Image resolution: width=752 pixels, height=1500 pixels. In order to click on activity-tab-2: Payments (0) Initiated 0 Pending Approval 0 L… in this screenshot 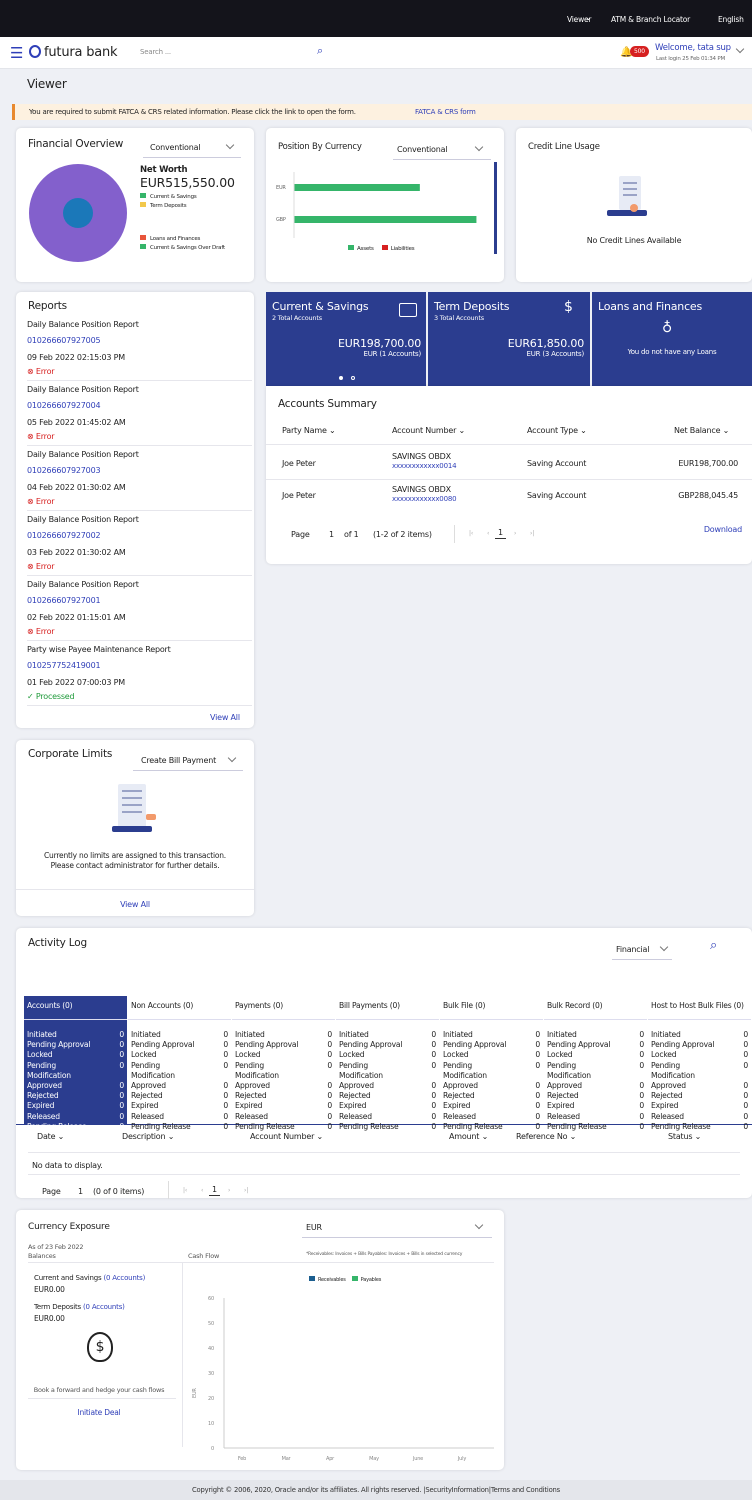, I will do `click(283, 1063)`.